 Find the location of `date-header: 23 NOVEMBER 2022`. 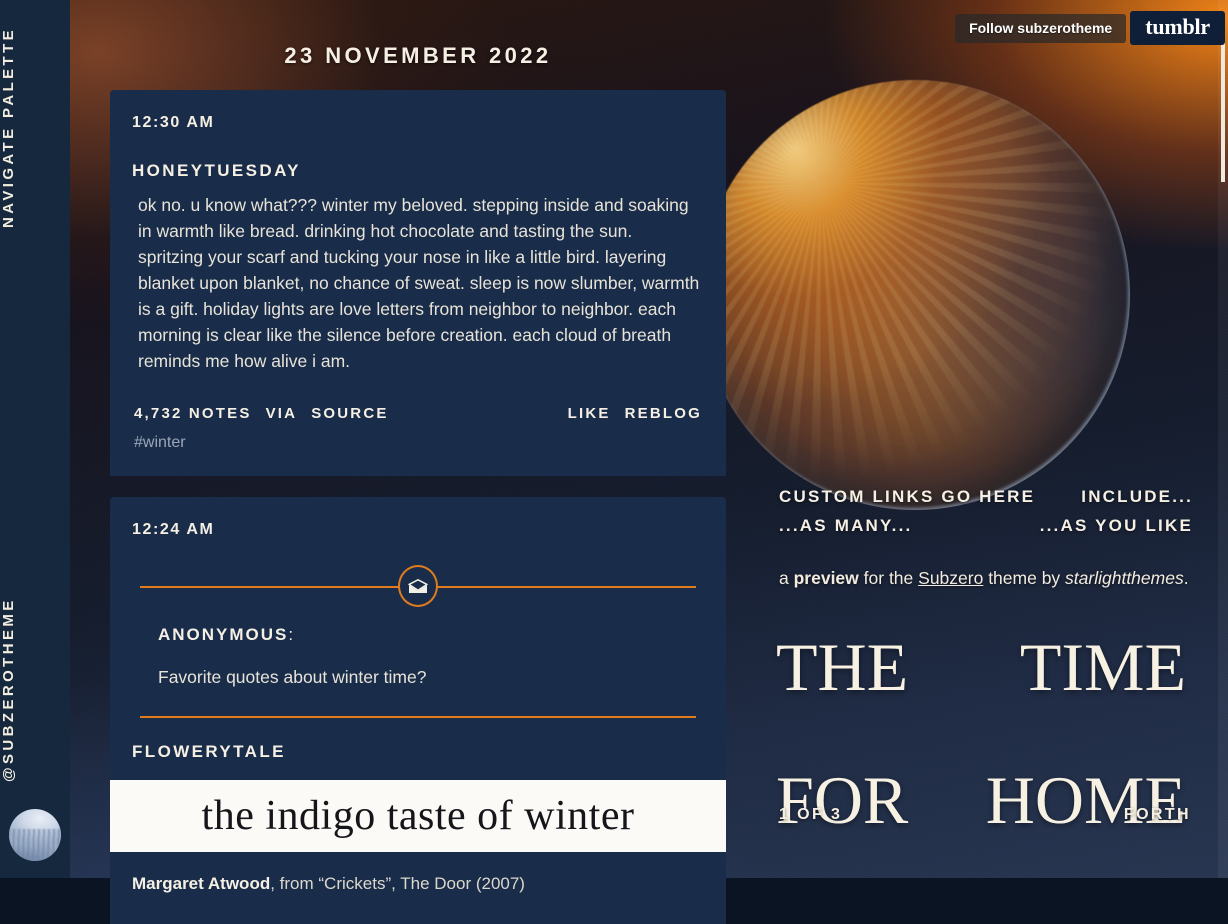

date-header: 23 NOVEMBER 2022 is located at coordinates (418, 34).